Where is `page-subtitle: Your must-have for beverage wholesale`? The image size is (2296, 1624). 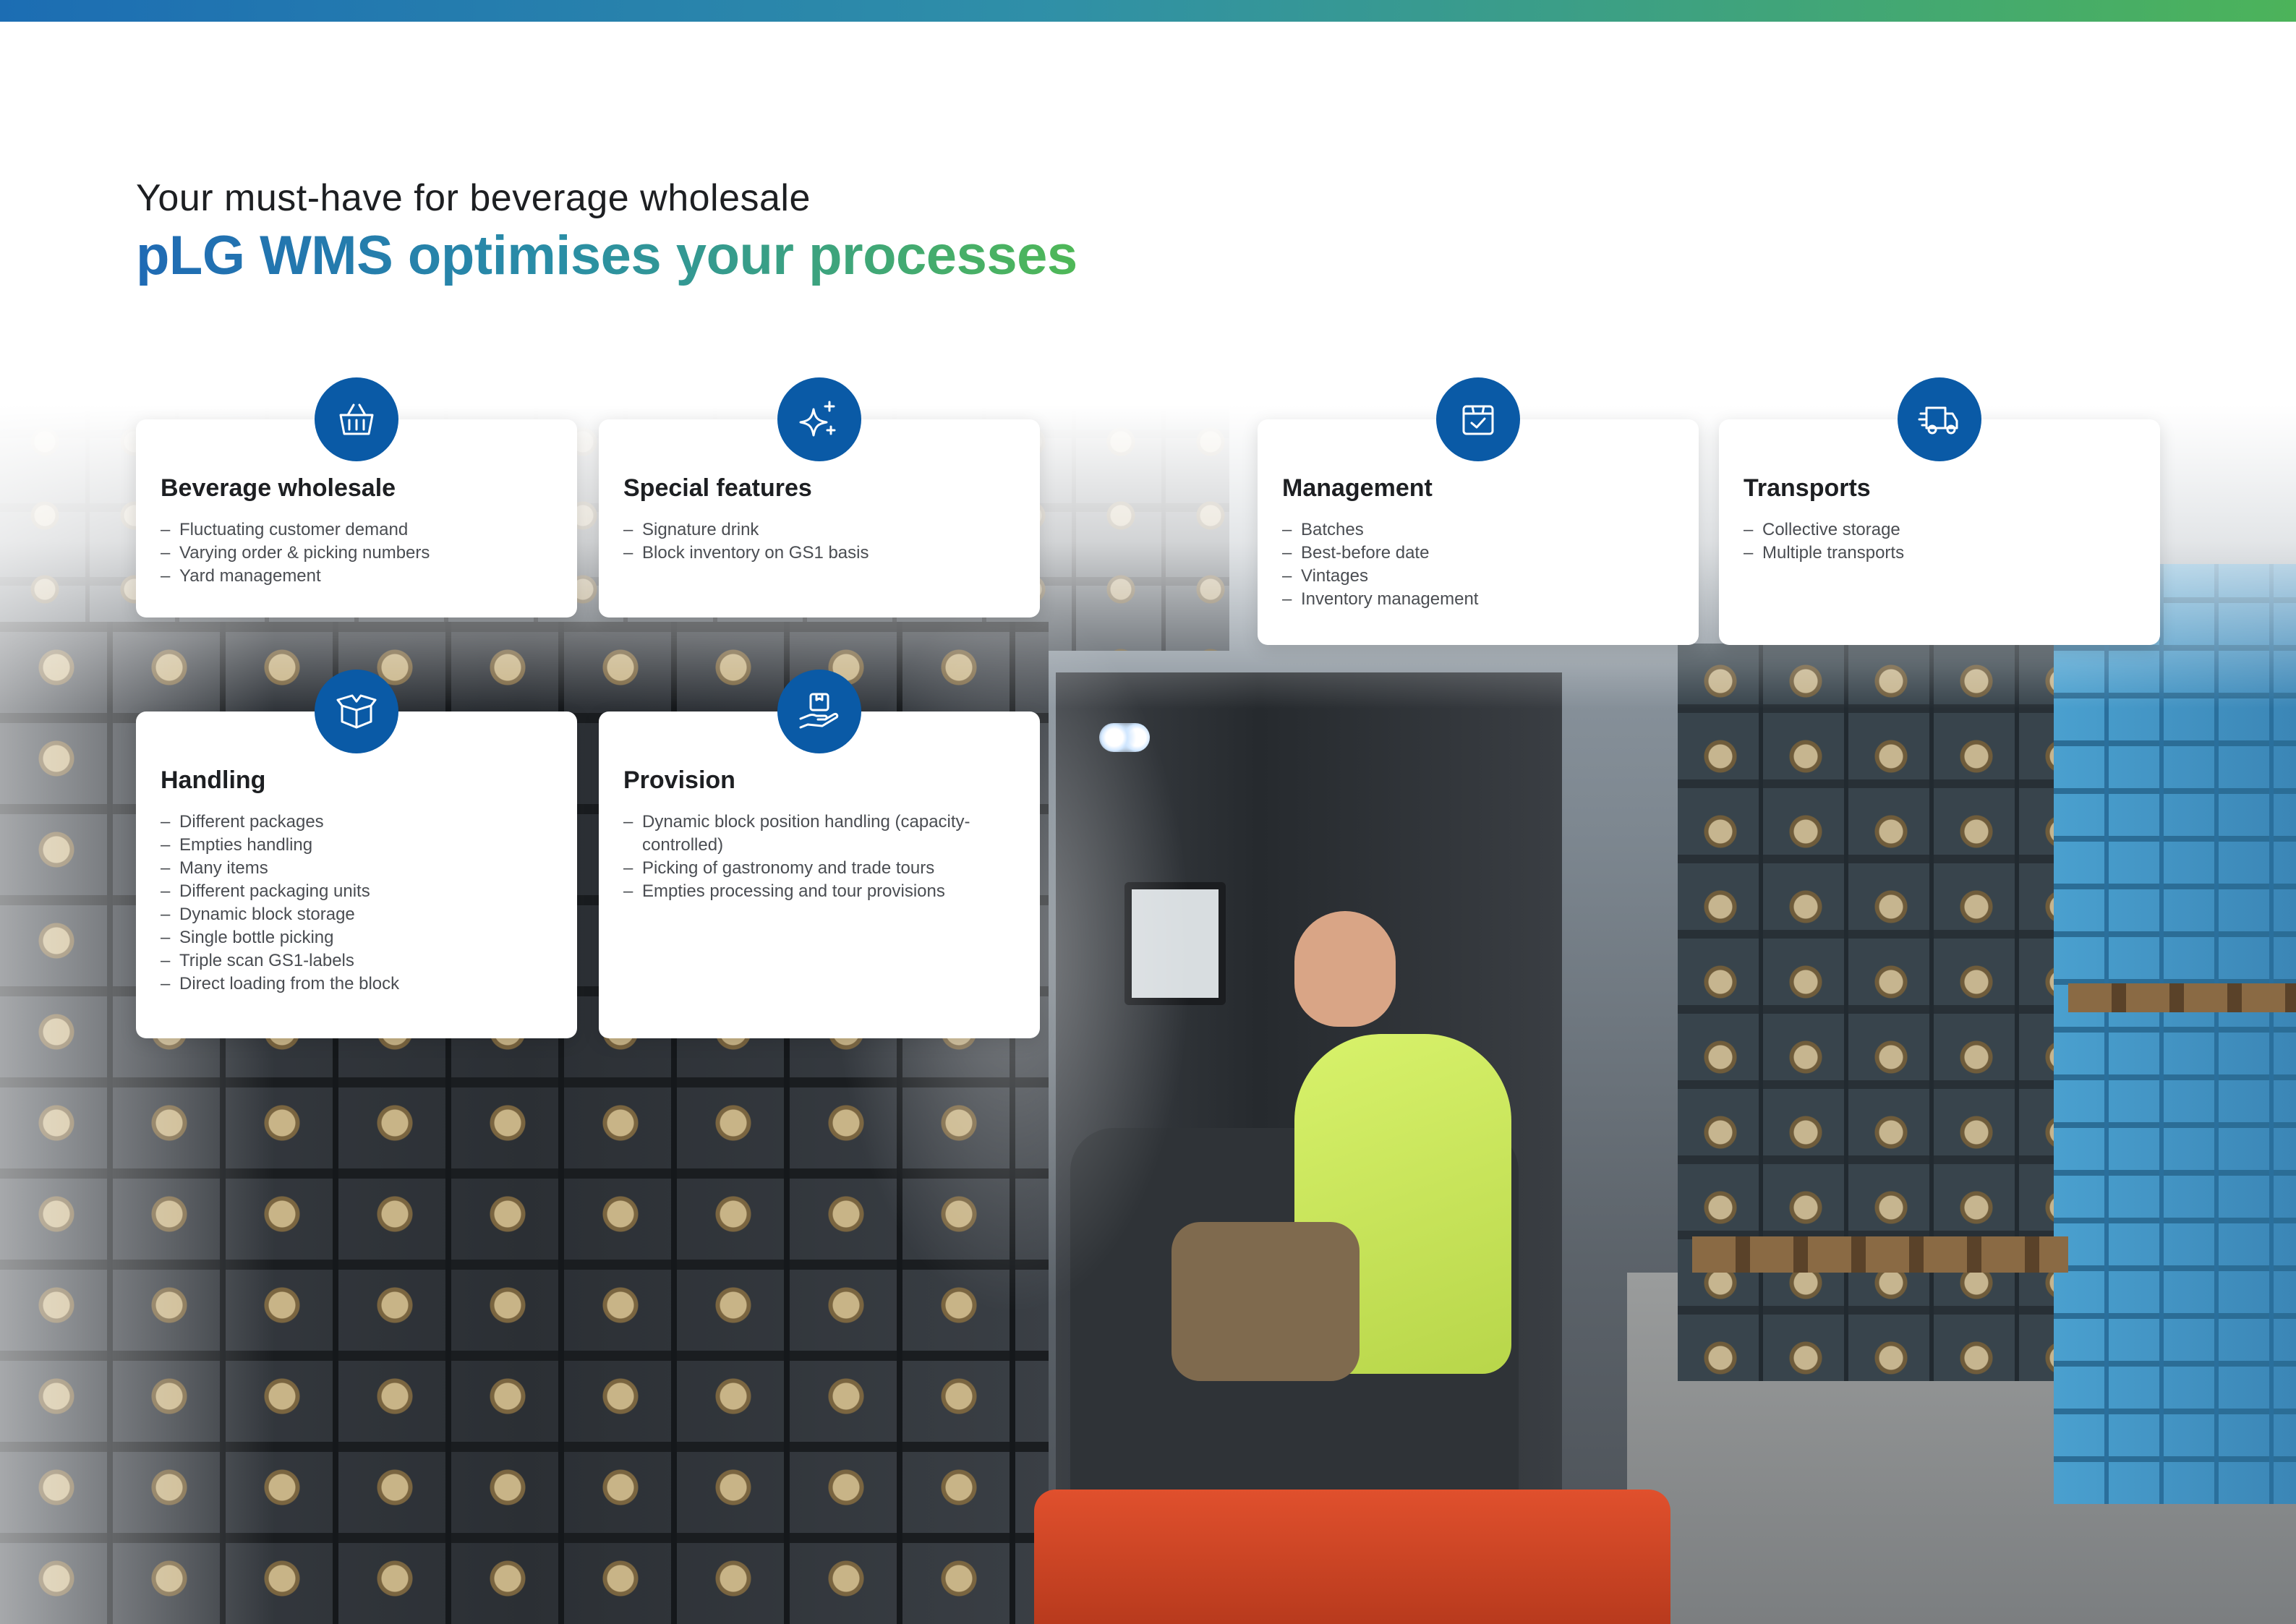 page-subtitle: Your must-have for beverage wholesale is located at coordinates (474, 198).